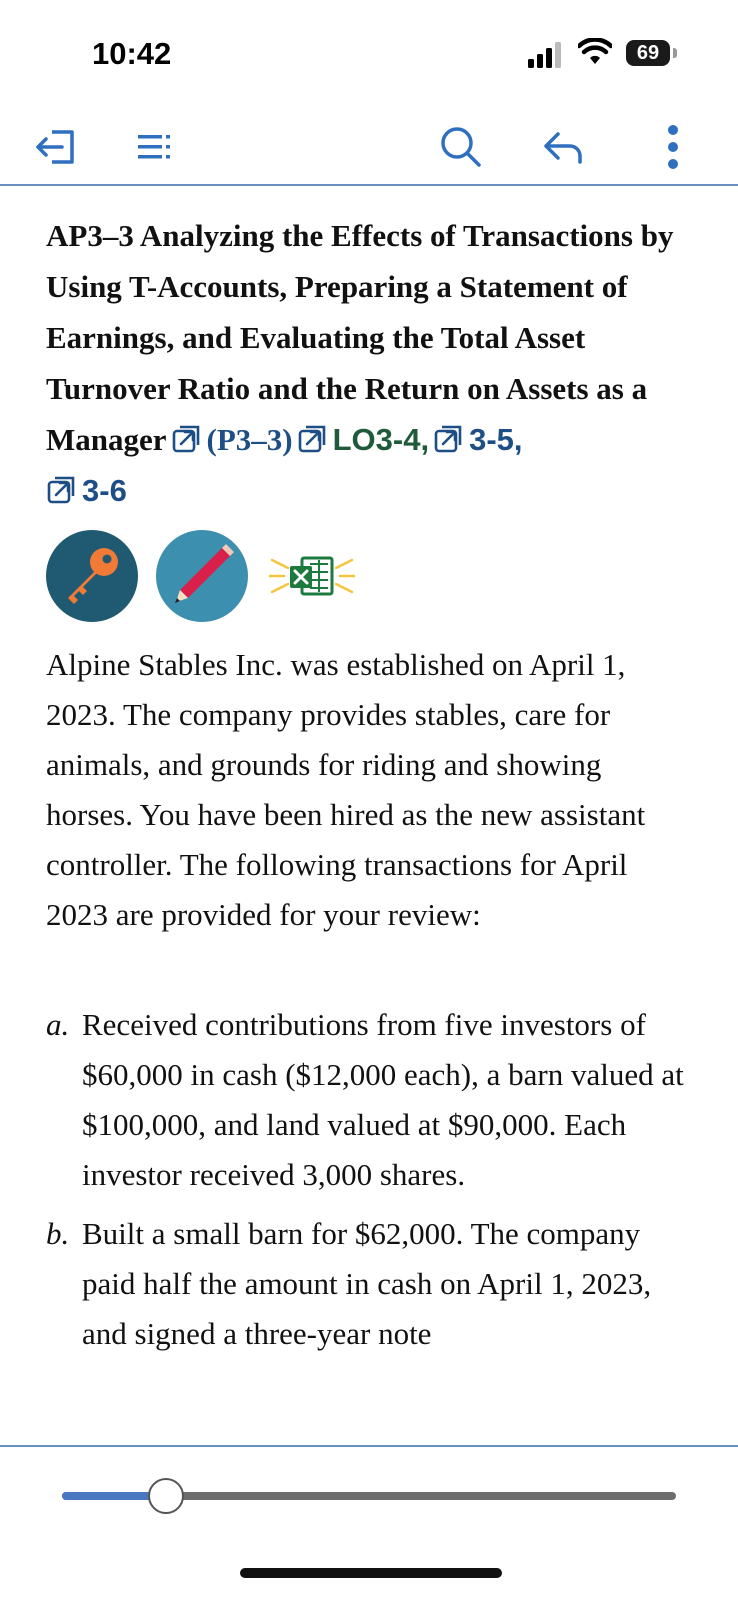 This screenshot has width=738, height=1600. What do you see at coordinates (648, 53) in the screenshot?
I see `battery-icon: 69` at bounding box center [648, 53].